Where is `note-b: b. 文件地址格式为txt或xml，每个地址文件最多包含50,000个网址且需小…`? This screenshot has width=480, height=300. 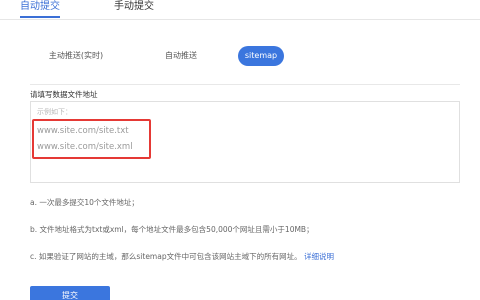 note-b: b. 文件地址格式为txt或xml，每个地址文件最多包含50,000个网址且需小… is located at coordinates (172, 229).